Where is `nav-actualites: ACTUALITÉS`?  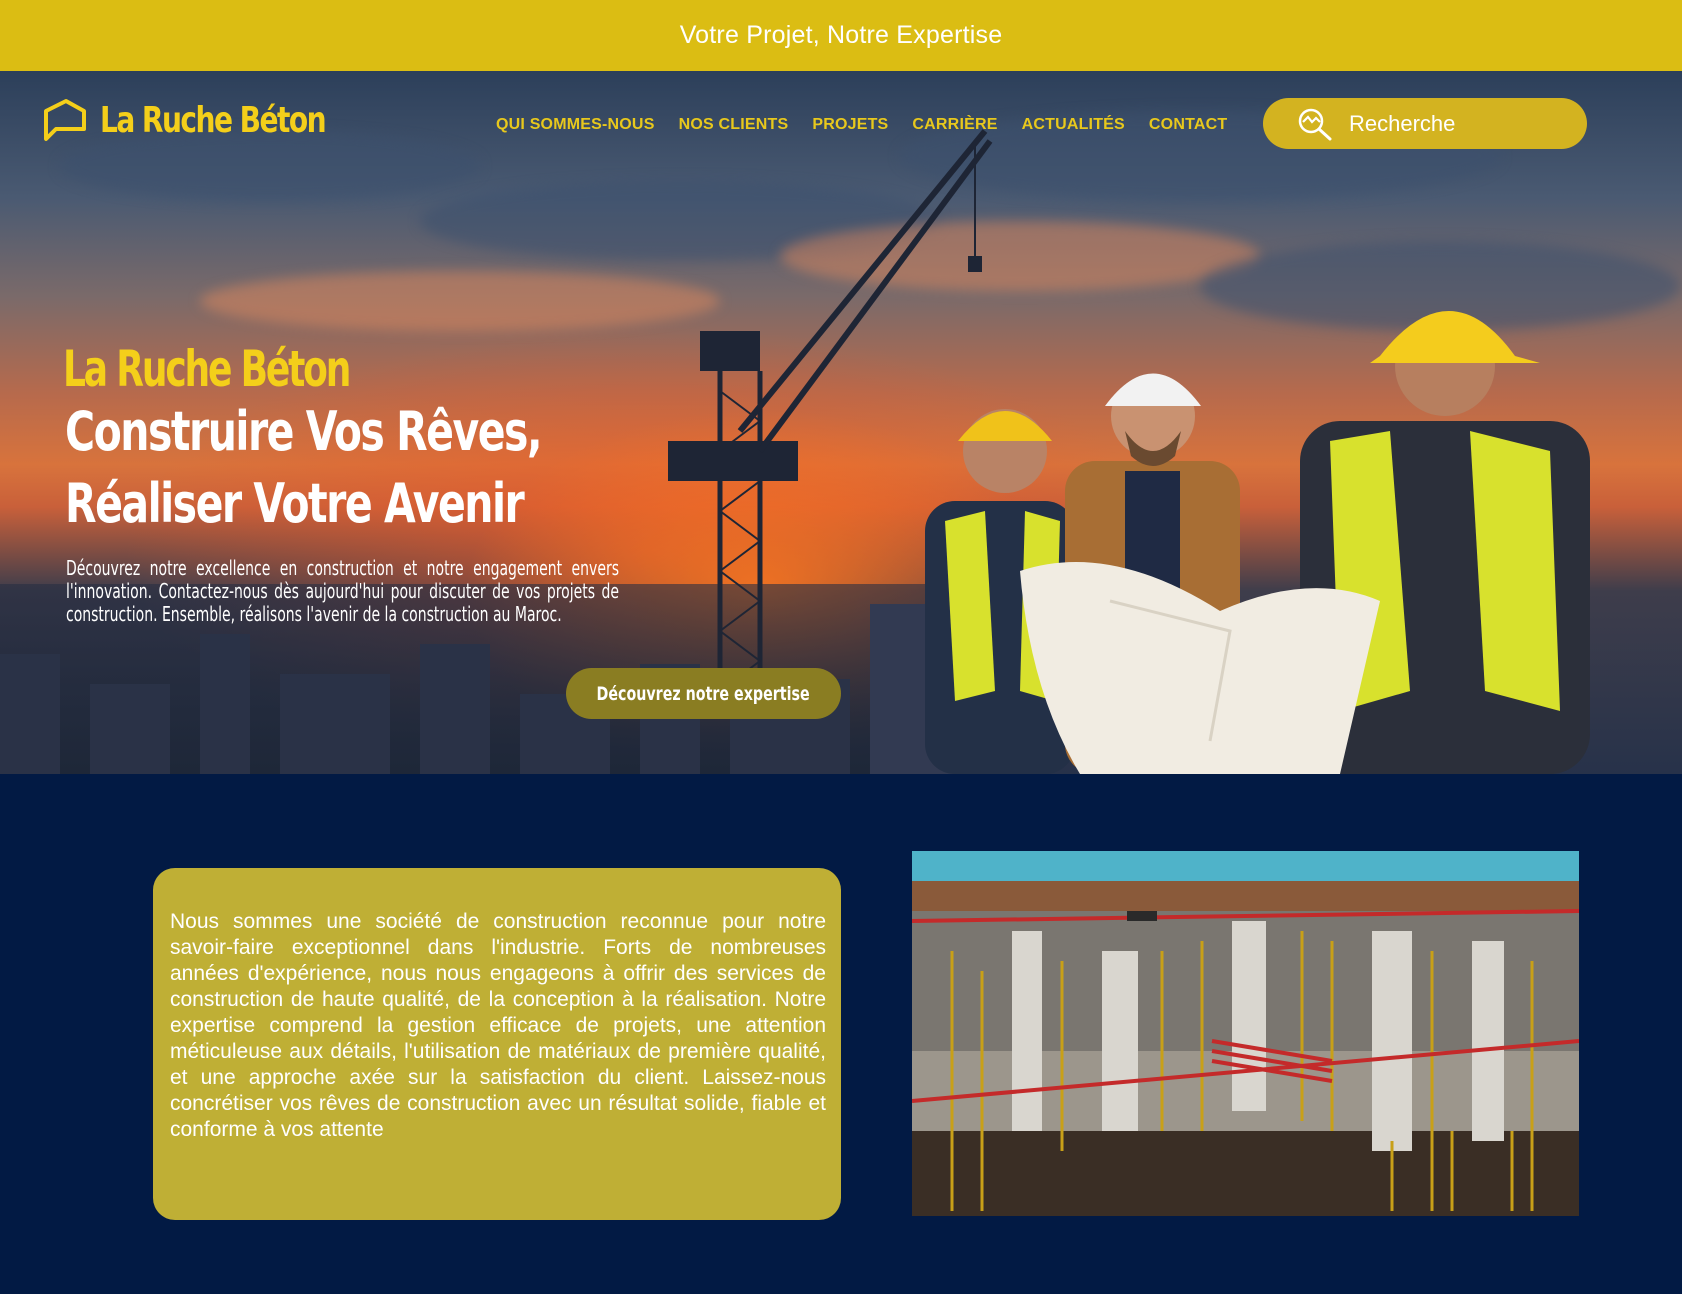 nav-actualites: ACTUALITÉS is located at coordinates (1073, 125).